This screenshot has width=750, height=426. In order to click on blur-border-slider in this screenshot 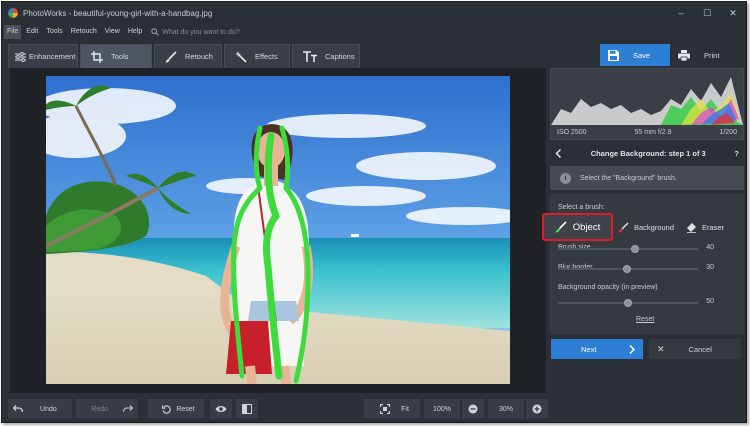, I will do `click(628, 269)`.